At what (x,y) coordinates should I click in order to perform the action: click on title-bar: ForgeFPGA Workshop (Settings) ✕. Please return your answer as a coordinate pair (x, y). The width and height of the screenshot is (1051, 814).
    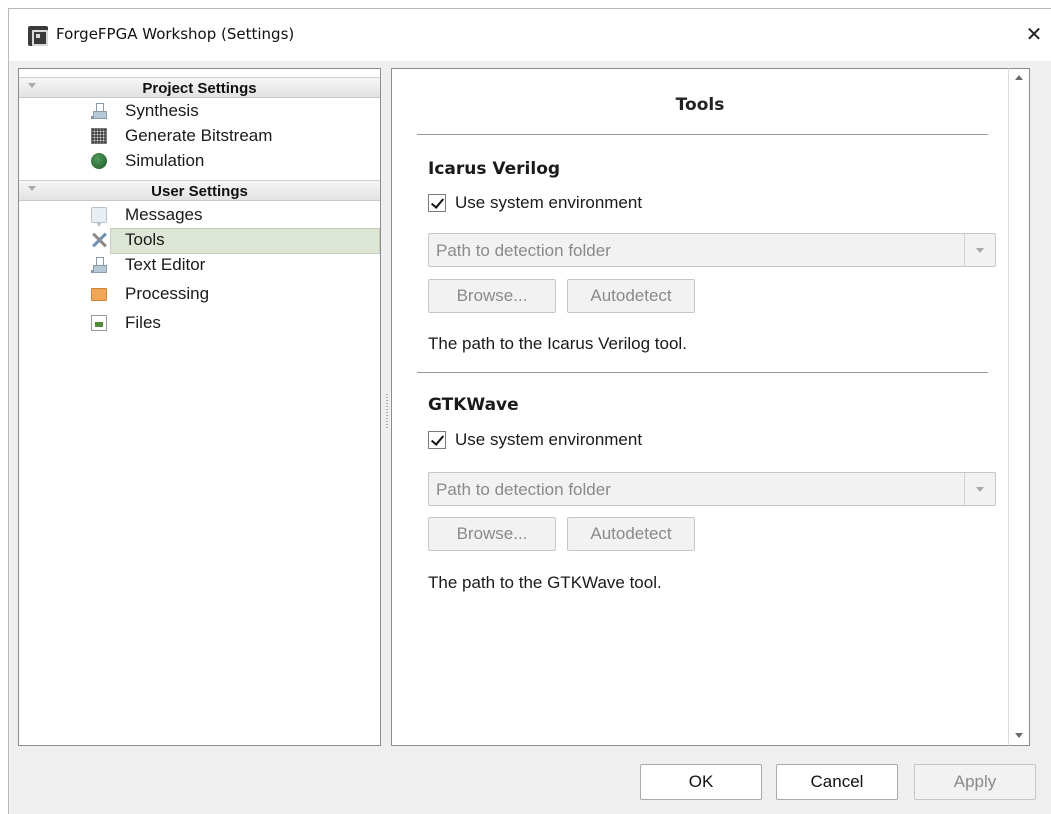
    Looking at the image, I should click on (530, 35).